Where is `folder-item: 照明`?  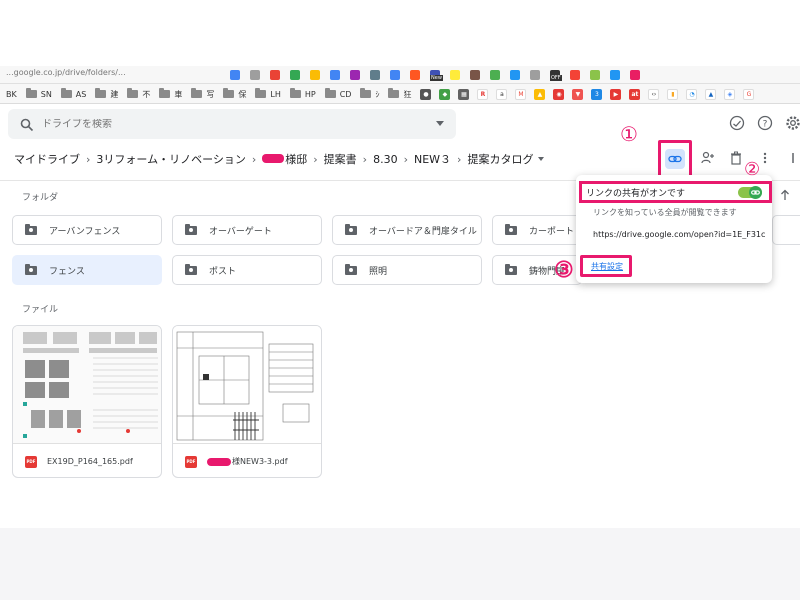
folder-item: 照明 is located at coordinates (407, 270).